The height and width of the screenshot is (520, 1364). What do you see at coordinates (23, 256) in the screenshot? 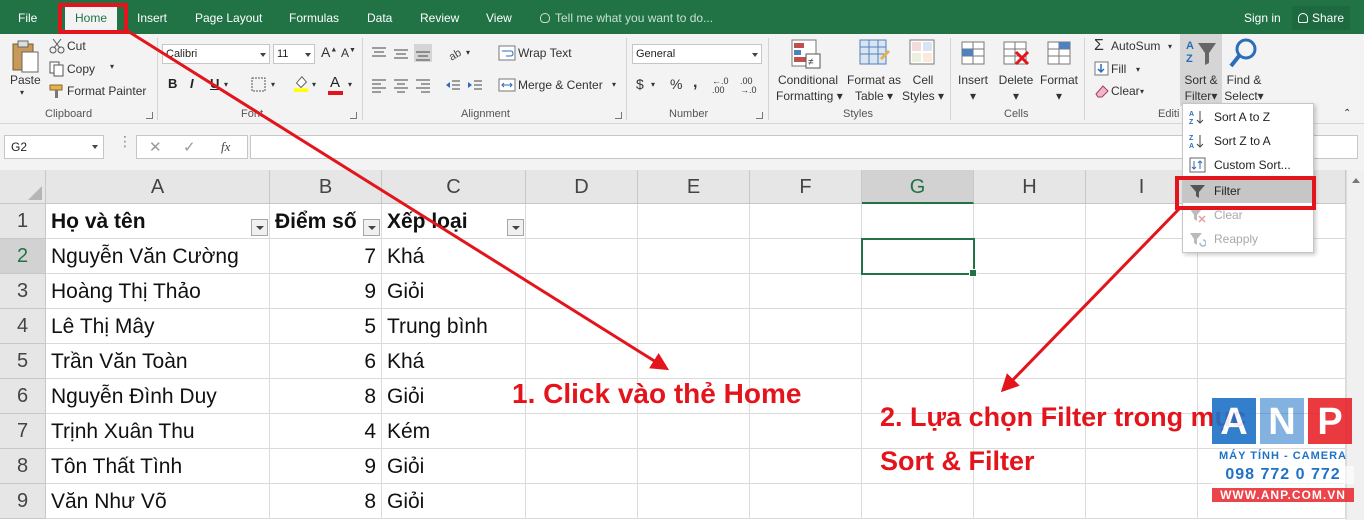
I see `row-header-2: 2` at bounding box center [23, 256].